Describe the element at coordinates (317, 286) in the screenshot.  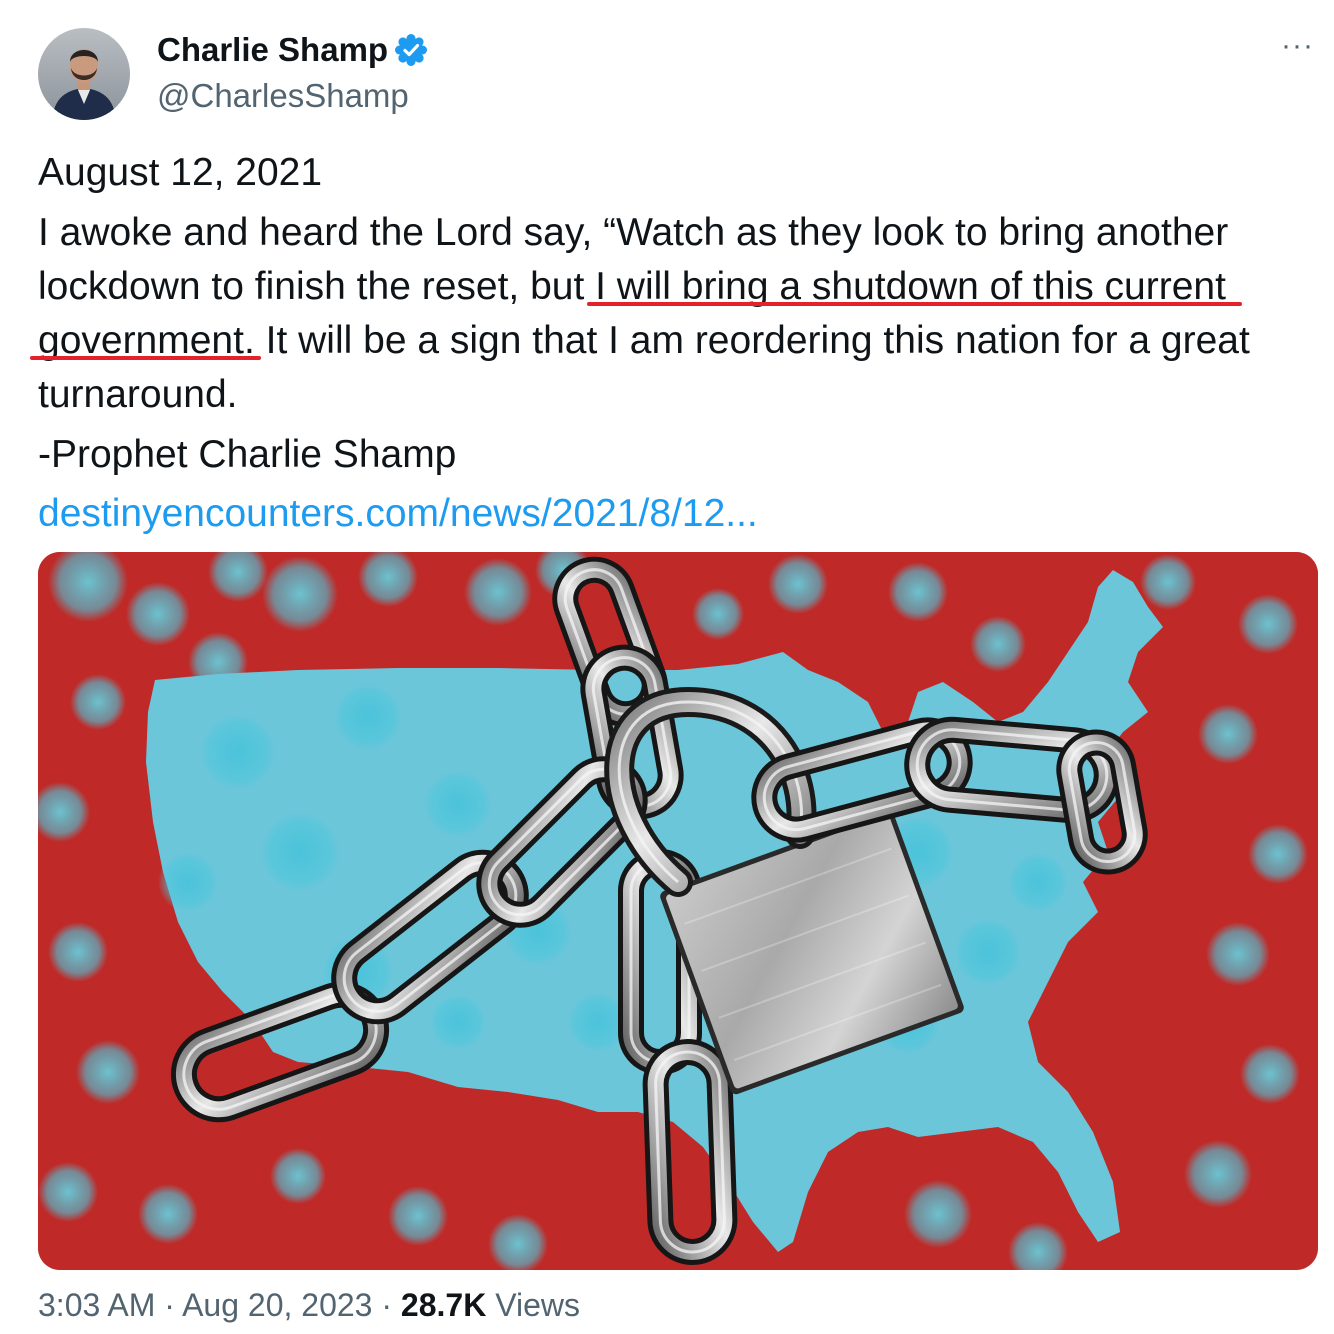
I see `tweet-text-segment: lockdown to finish the reset, but` at that location.